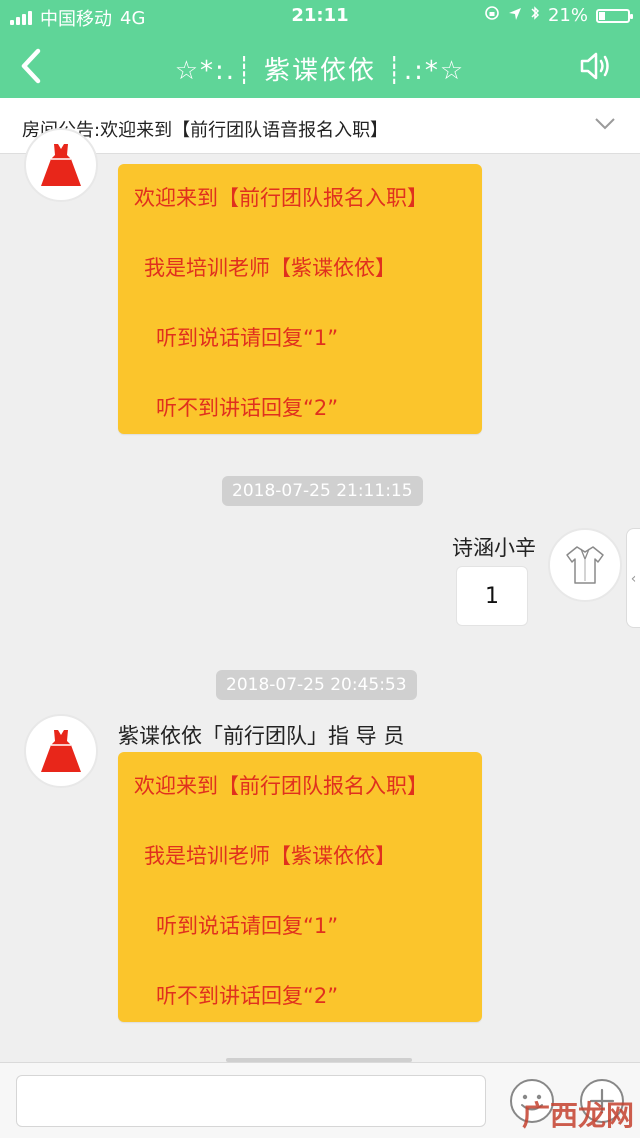 Image resolution: width=640 pixels, height=1138 pixels. I want to click on status-right: 21%, so click(558, 15).